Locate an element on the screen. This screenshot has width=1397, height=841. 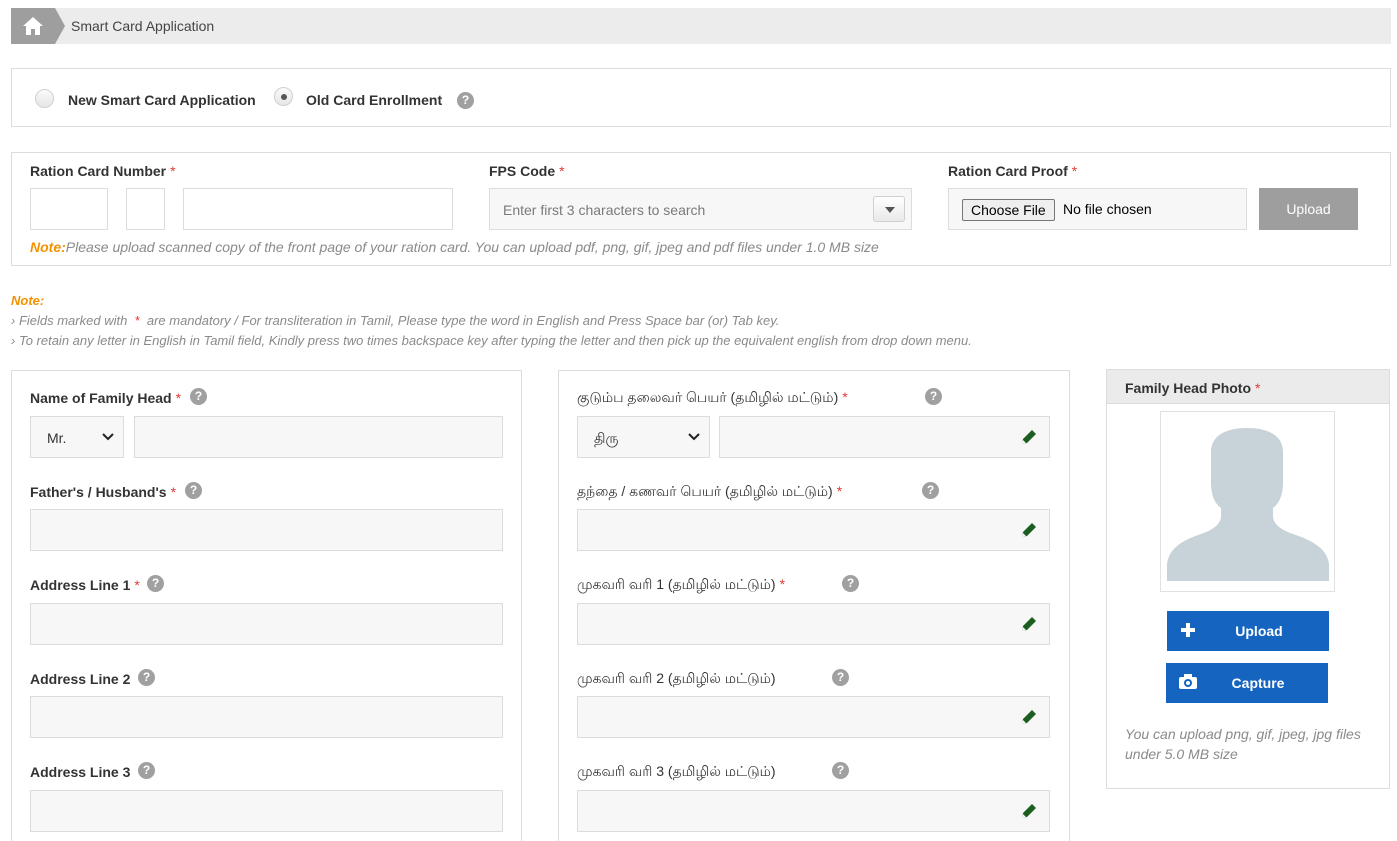
family-head-name-input is located at coordinates (318, 437).